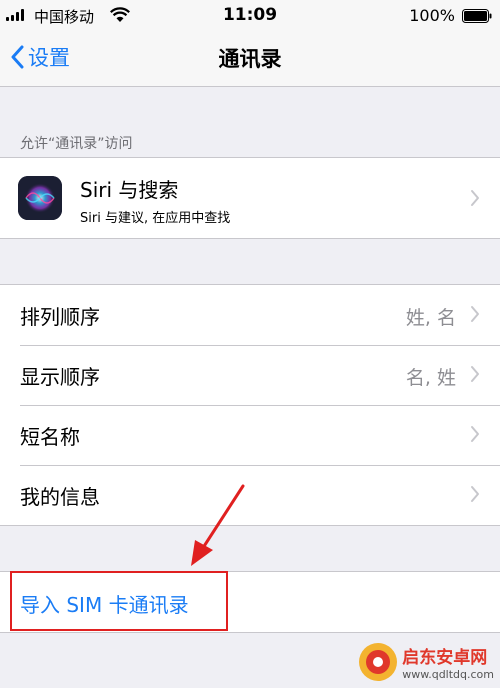 This screenshot has width=500, height=688. I want to click on list-item-my-info: 我的信息, so click(250, 495).